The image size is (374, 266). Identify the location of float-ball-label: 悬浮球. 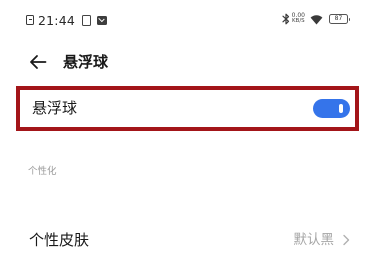
(55, 108).